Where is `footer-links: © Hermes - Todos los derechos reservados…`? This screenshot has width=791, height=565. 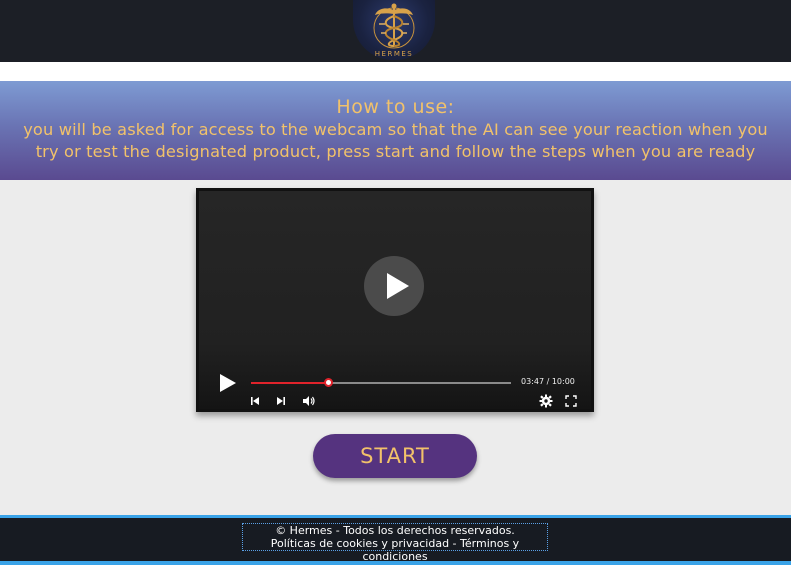 footer-links: © Hermes - Todos los derechos reservados… is located at coordinates (395, 543).